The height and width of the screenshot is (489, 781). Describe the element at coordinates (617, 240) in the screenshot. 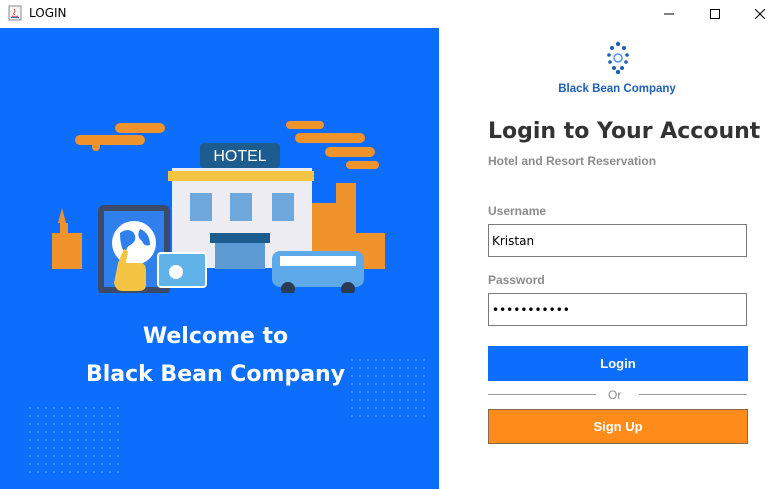

I see `username-field: Kristan` at that location.